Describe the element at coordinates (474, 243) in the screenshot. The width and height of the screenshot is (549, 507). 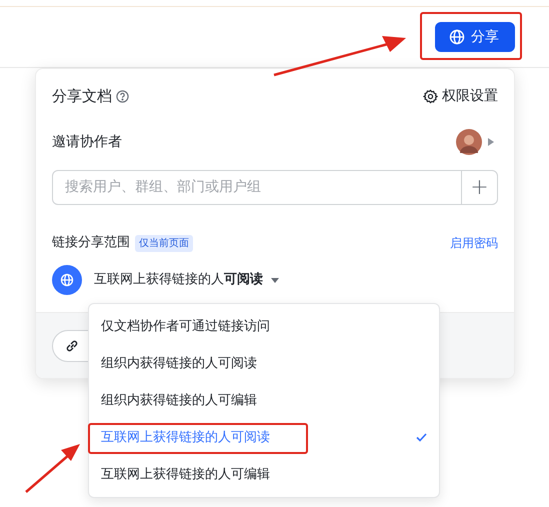
I see `password-link: 启用密码` at that location.